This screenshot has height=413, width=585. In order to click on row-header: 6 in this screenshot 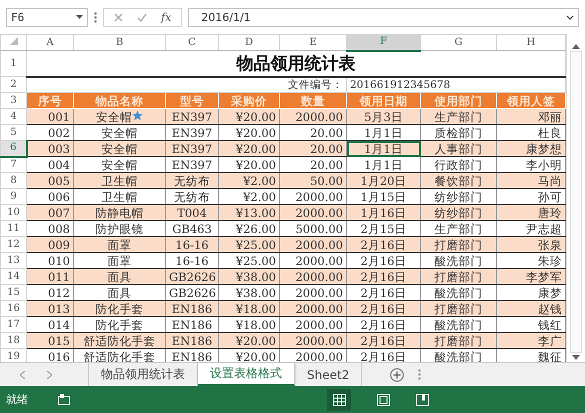, I will do `click(13, 148)`.